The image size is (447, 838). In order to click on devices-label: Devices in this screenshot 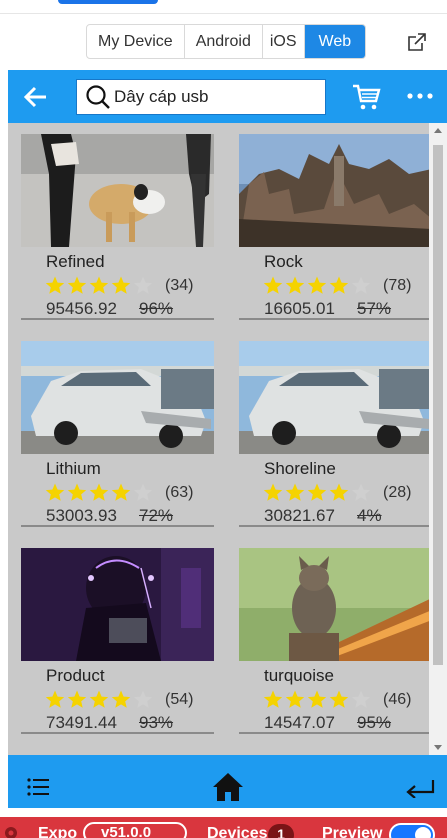, I will do `click(237, 831)`.